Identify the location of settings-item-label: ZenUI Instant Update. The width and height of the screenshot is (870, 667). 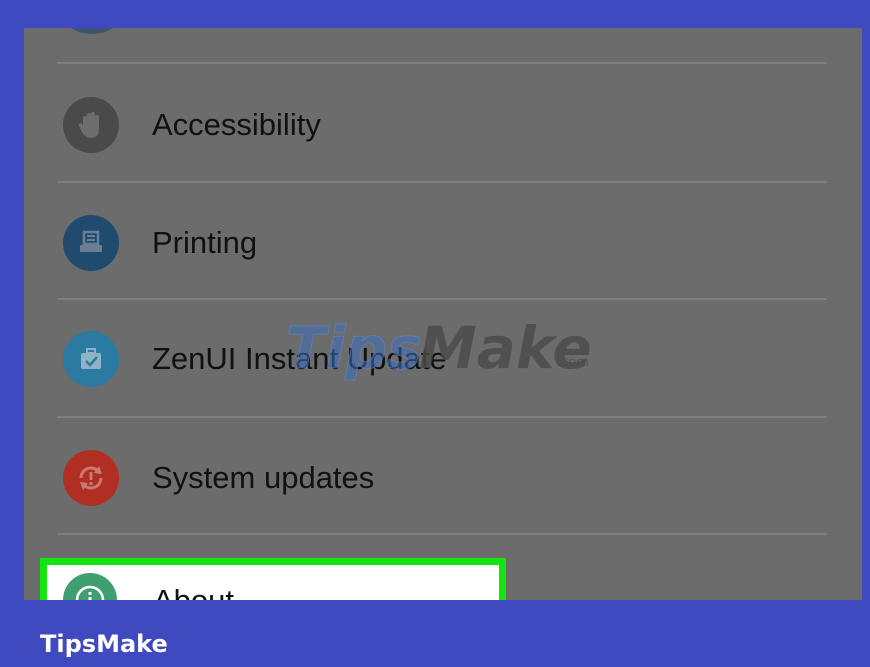
(299, 358).